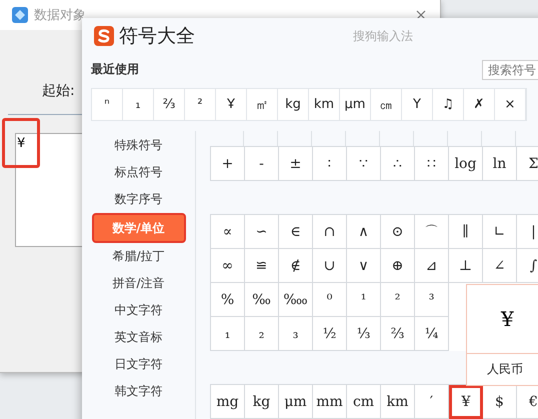 The image size is (538, 419). Describe the element at coordinates (330, 266) in the screenshot. I see `symbol-cell: ∪` at that location.